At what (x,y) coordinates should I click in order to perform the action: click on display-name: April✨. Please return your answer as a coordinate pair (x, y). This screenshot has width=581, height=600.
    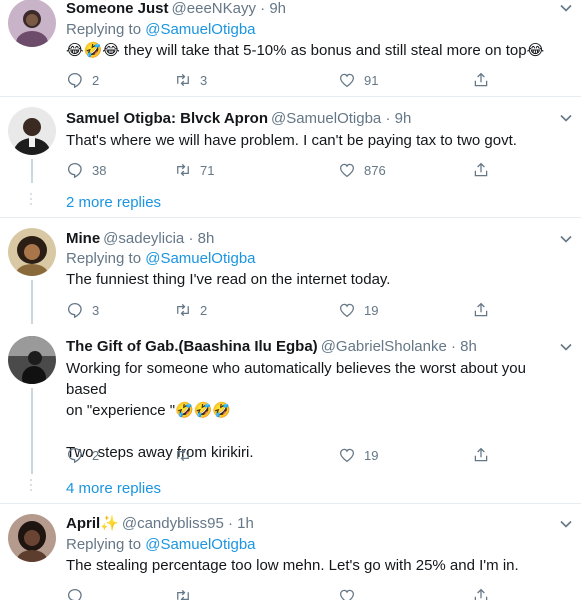
    Looking at the image, I should click on (92, 523).